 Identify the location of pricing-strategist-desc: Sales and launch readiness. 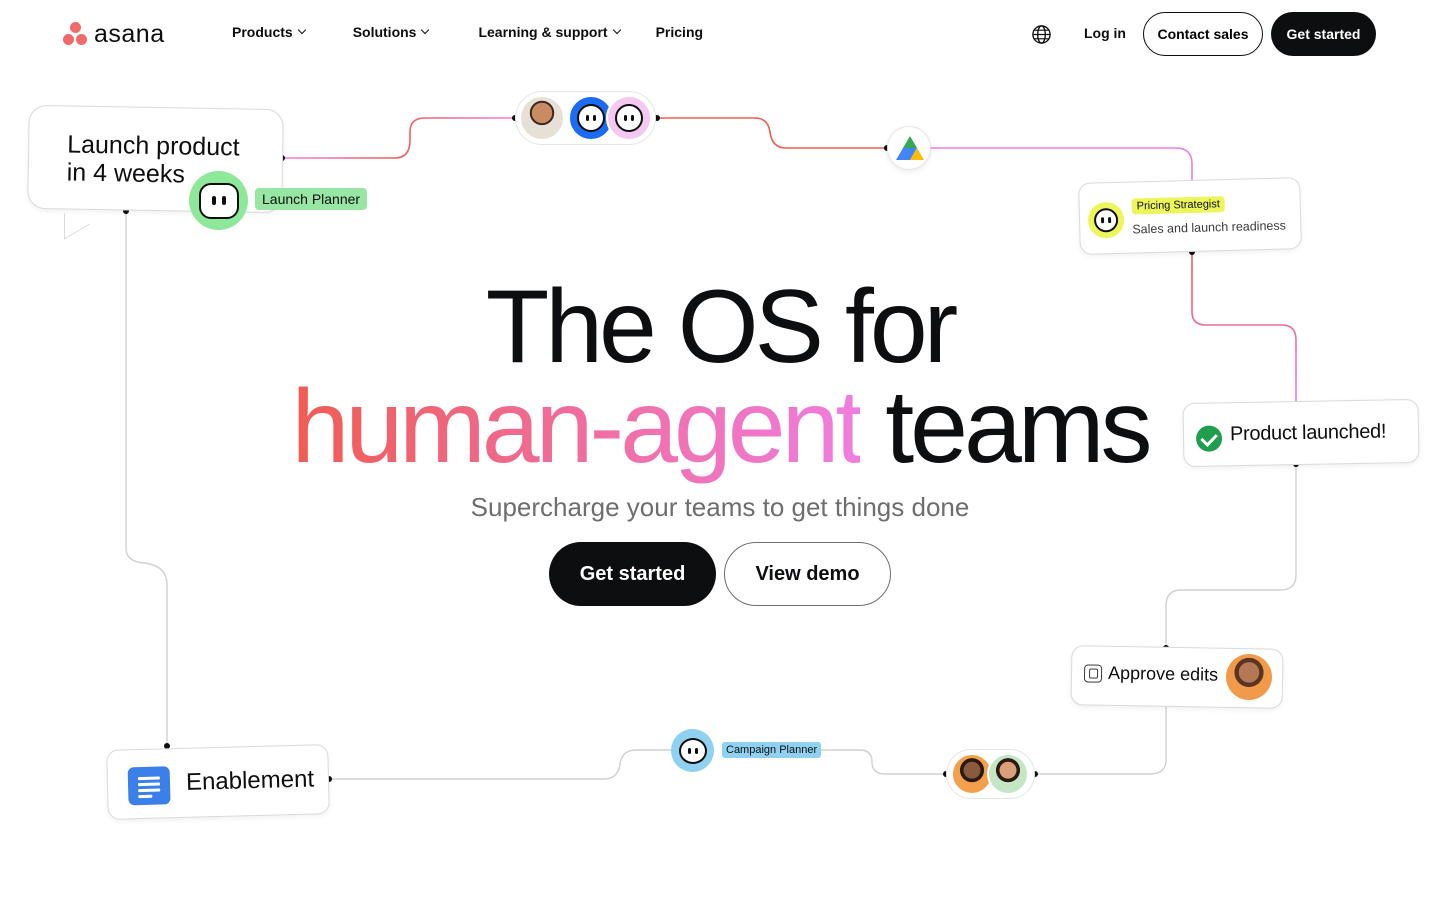
(1209, 227).